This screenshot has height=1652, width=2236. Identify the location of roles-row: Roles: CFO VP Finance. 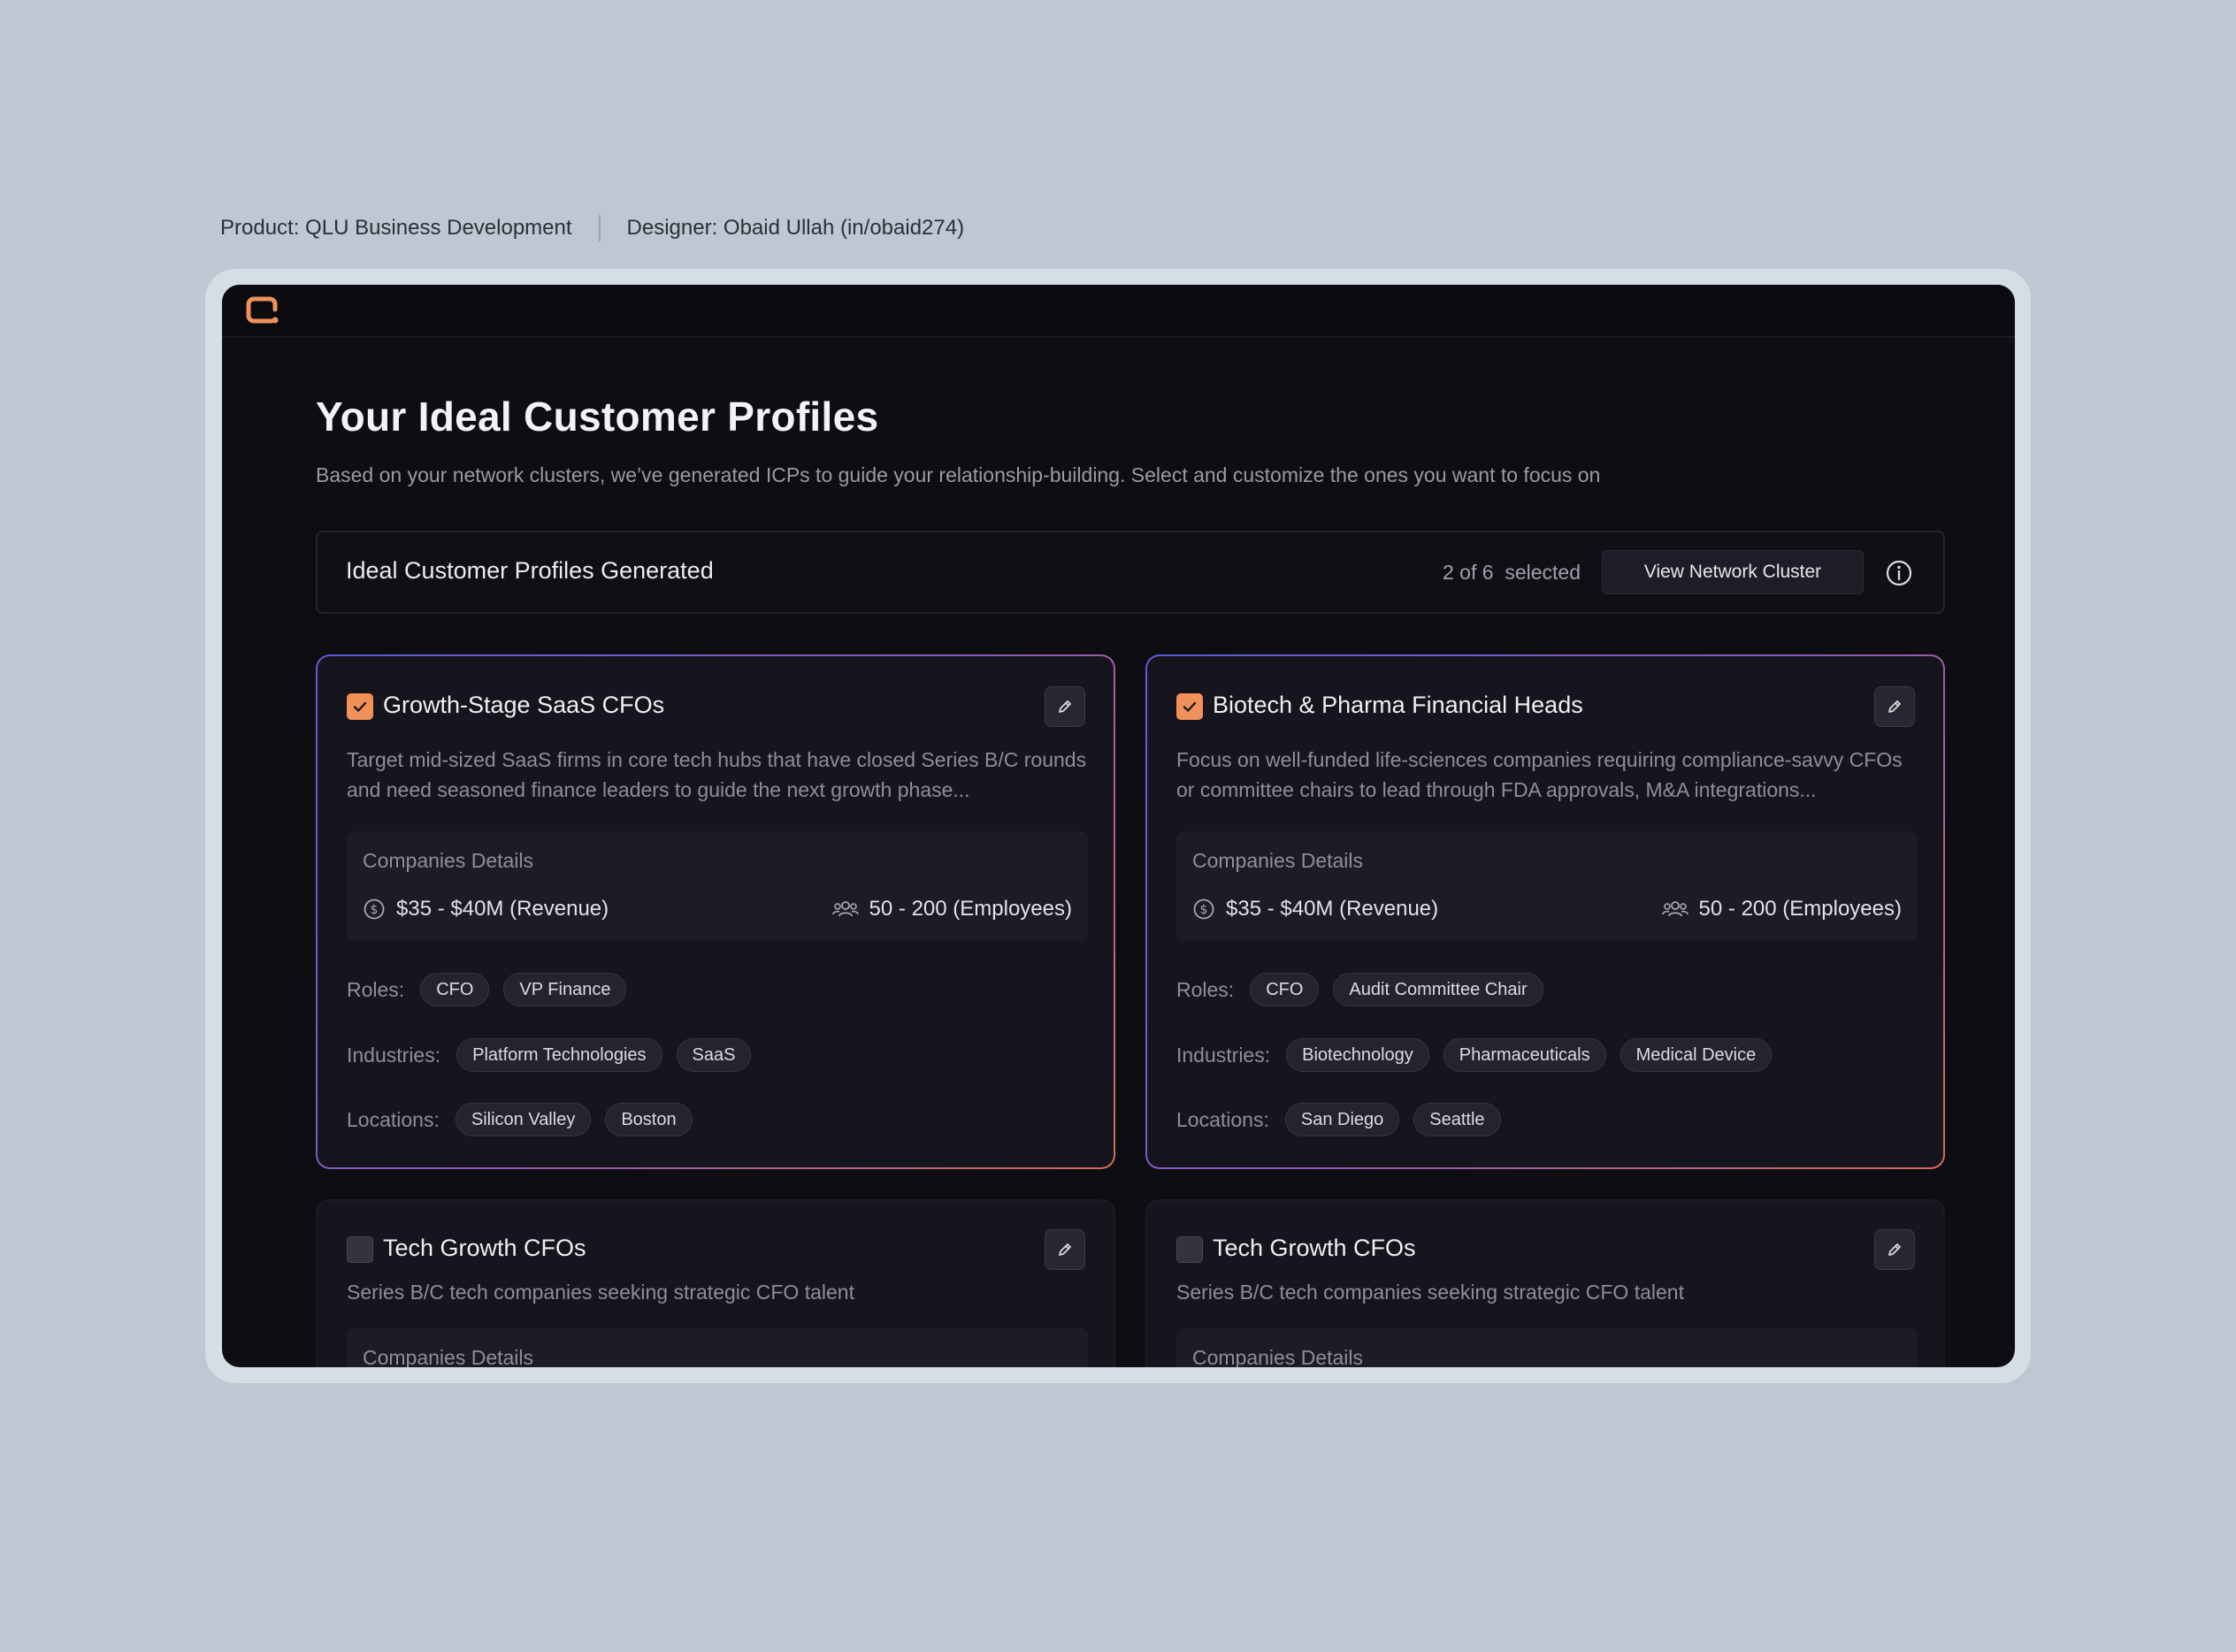
(494, 989).